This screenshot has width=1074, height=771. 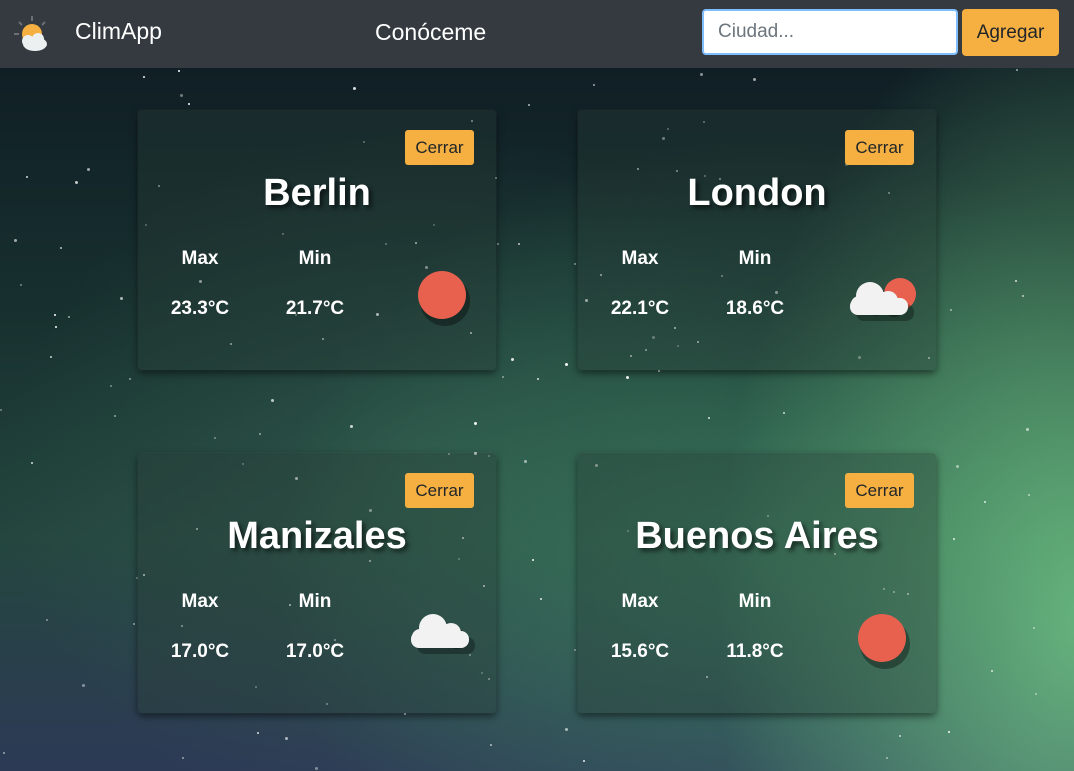 I want to click on navbar: ClimApp Conóceme Agregar, so click(x=537, y=34).